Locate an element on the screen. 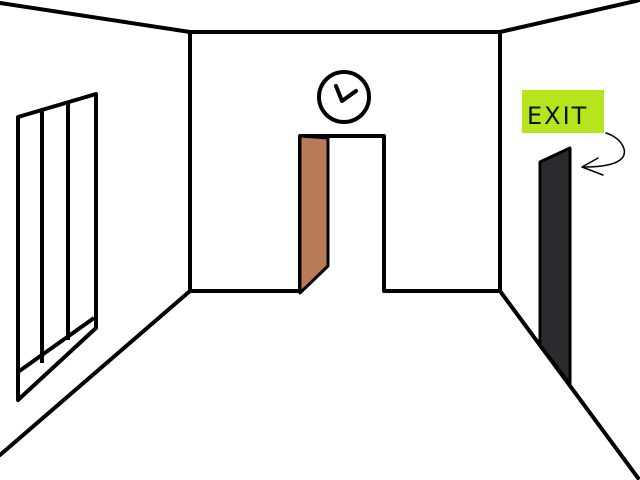  clock-face is located at coordinates (344, 97).